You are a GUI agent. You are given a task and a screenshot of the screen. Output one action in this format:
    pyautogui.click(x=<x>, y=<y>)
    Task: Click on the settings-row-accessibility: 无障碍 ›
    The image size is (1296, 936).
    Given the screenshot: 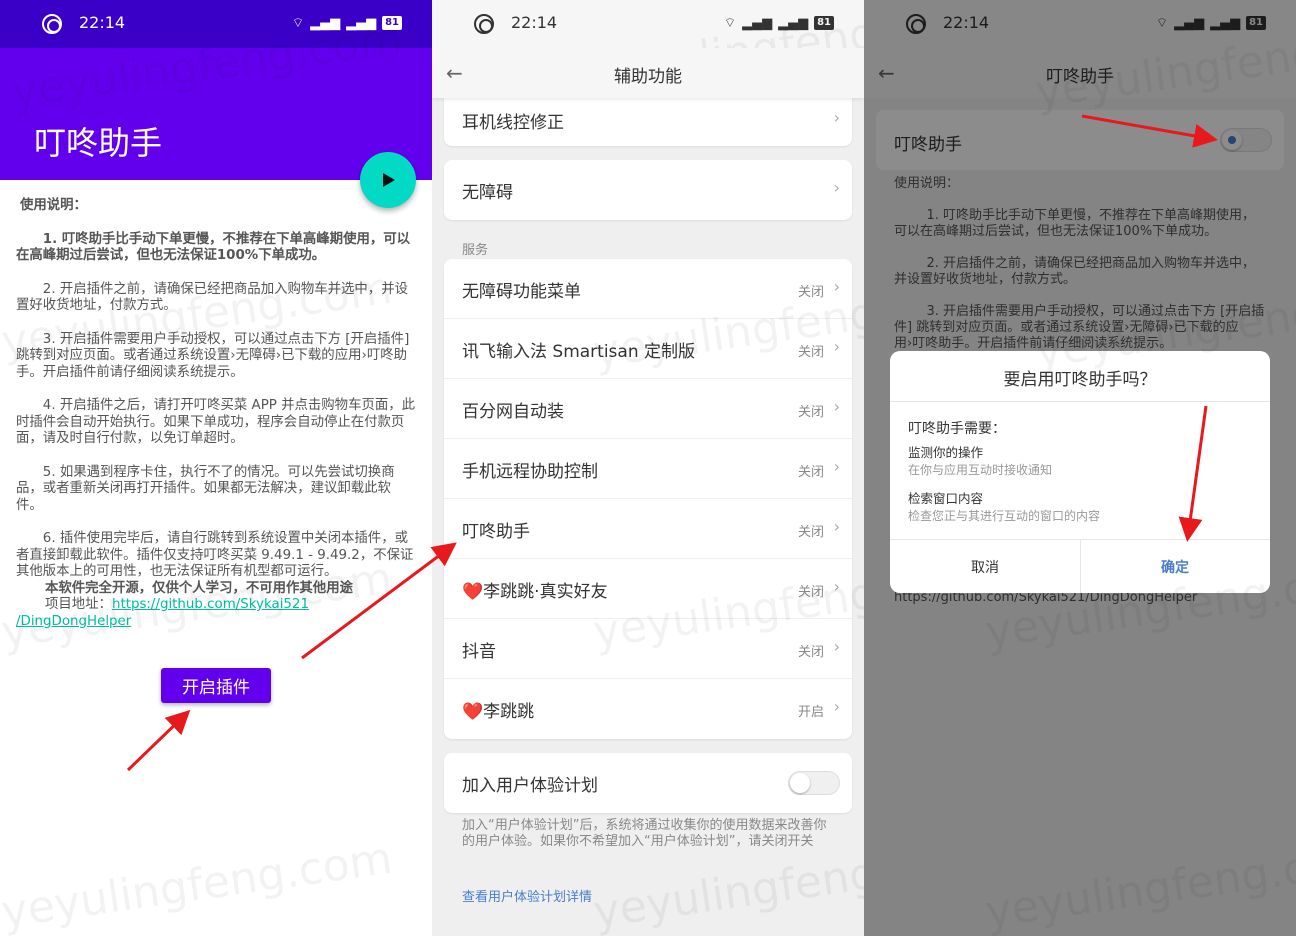 What is the action you would take?
    pyautogui.click(x=648, y=190)
    